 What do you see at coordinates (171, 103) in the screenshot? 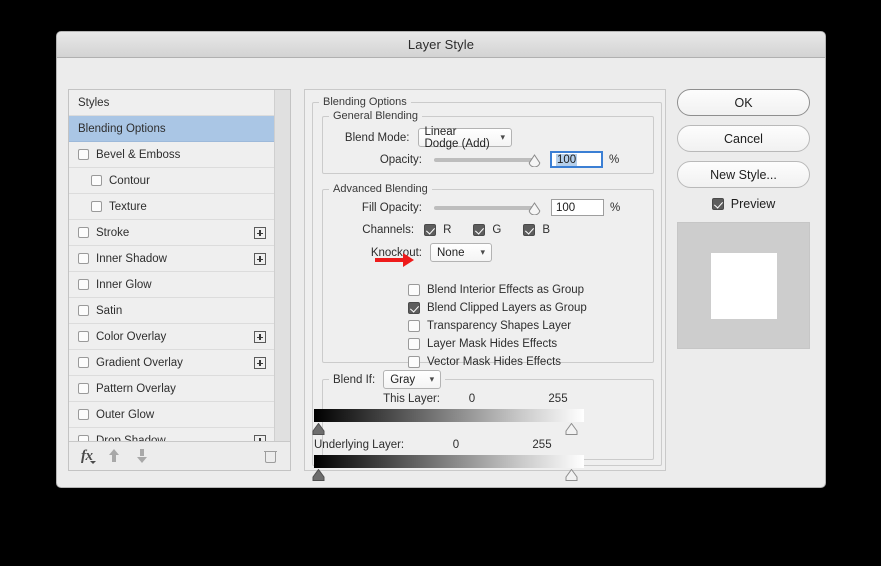
I see `sidebar-item-styles: Styles` at bounding box center [171, 103].